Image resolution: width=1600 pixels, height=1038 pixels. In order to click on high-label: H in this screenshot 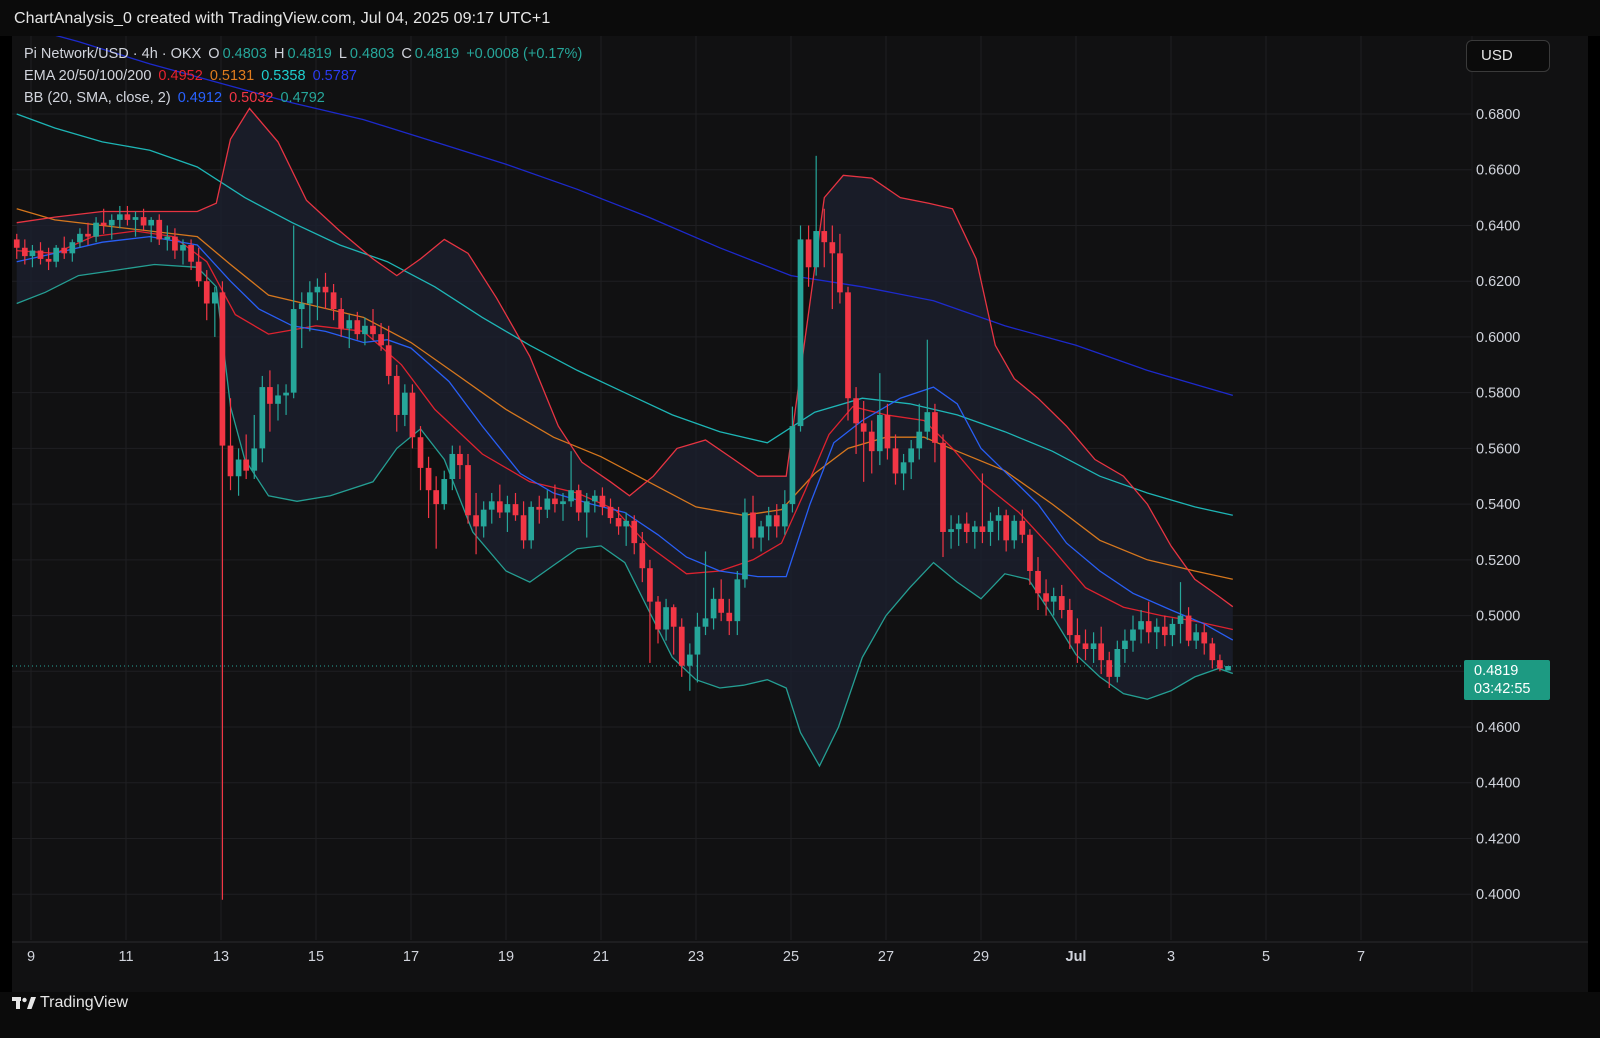, I will do `click(279, 54)`.